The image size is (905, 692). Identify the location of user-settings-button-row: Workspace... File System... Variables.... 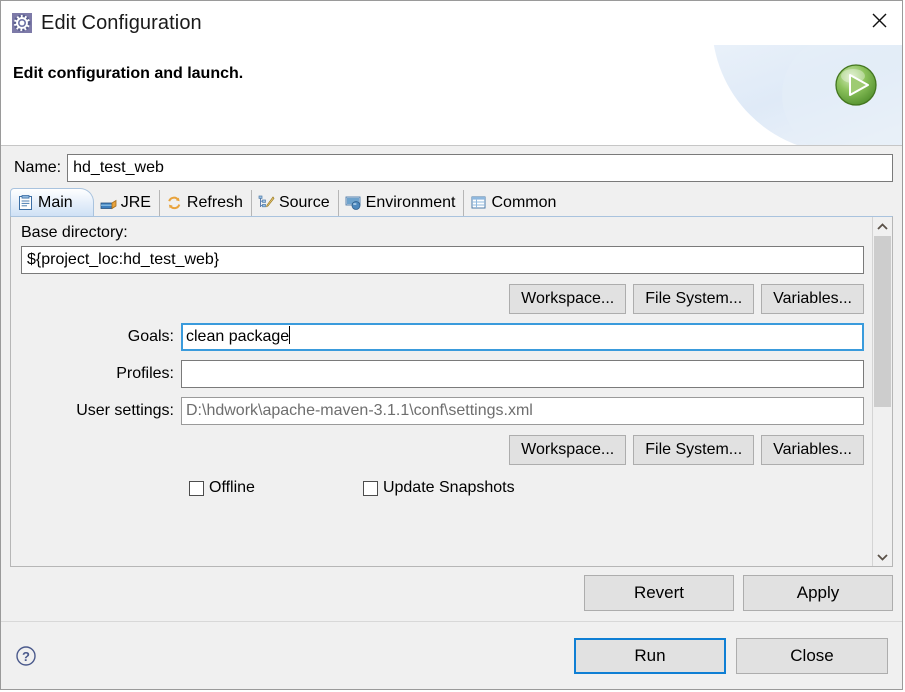
(442, 450).